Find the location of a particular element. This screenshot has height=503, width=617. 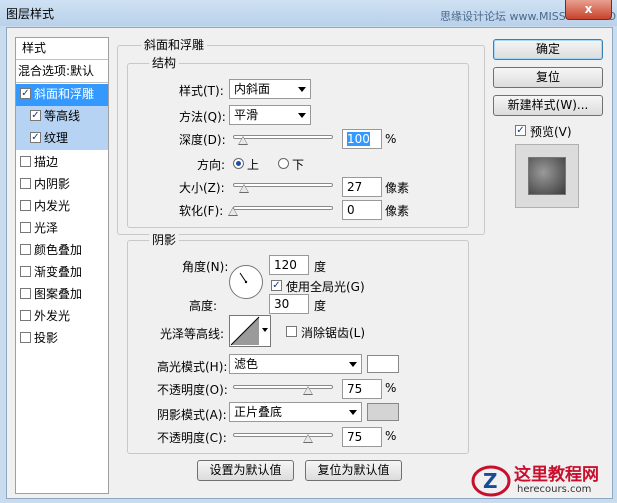

bevel-emboss-title: 斜面和浮雕 is located at coordinates (174, 44).